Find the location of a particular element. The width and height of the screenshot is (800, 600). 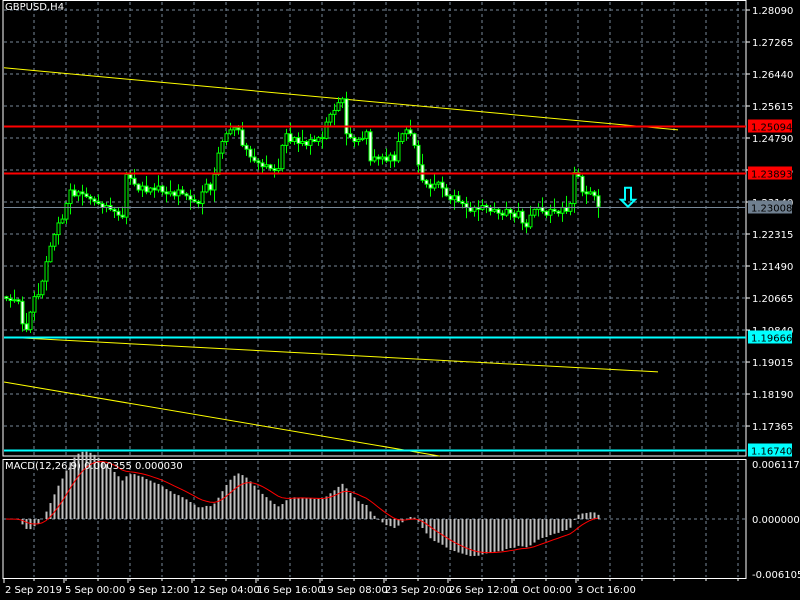

down-arrow-icon is located at coordinates (628, 197).